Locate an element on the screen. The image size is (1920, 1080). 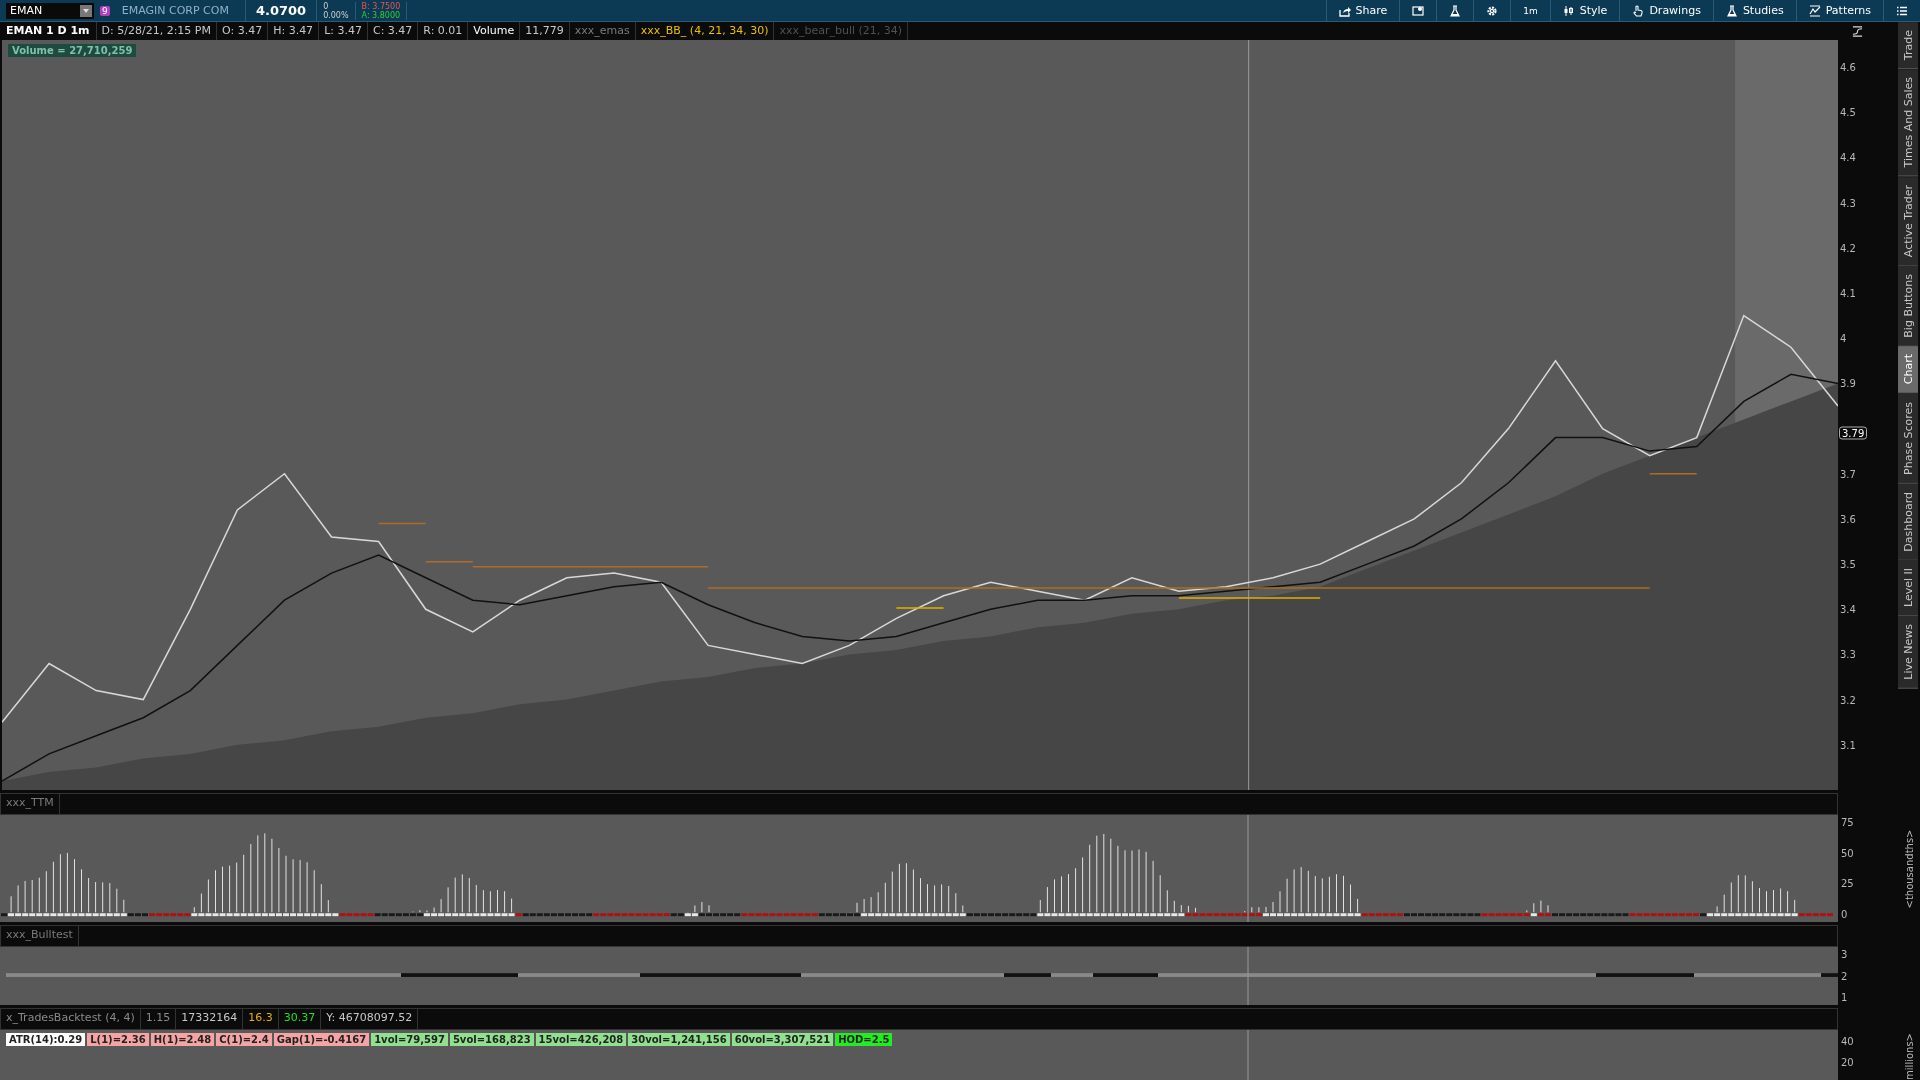
study-label: Gap(1)=-0.4167 is located at coordinates (321, 1039).